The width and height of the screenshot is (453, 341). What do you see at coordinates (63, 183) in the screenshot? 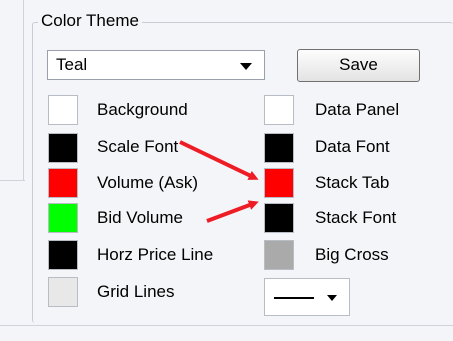
I see `volume-ask-color-swatch` at bounding box center [63, 183].